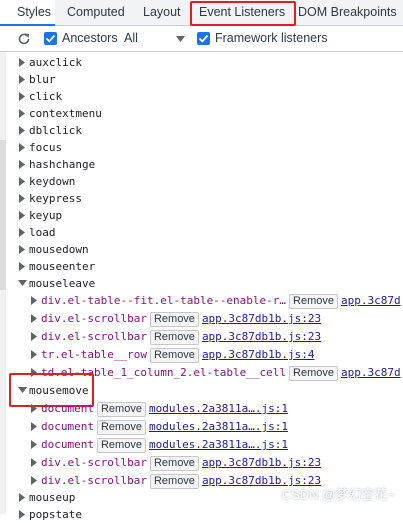  I want to click on event-name: mouseup, so click(52, 497).